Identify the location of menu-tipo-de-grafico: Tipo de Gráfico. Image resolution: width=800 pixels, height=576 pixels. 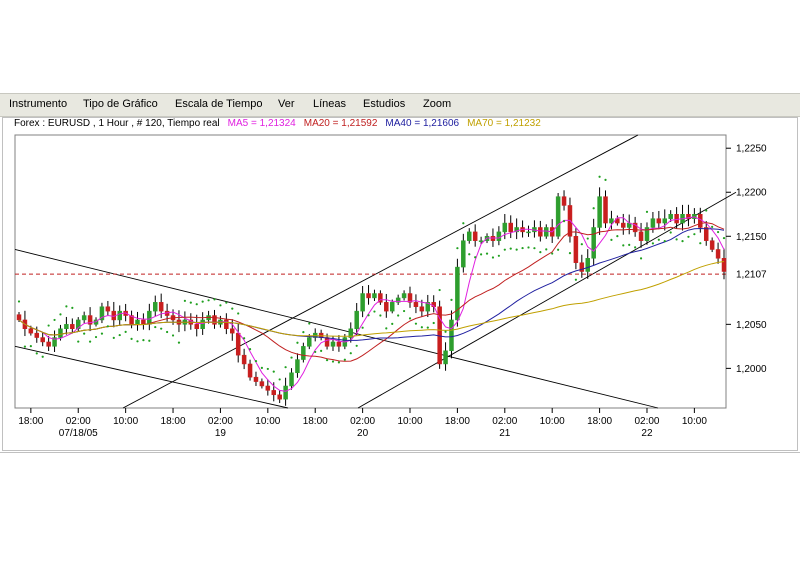
(120, 104).